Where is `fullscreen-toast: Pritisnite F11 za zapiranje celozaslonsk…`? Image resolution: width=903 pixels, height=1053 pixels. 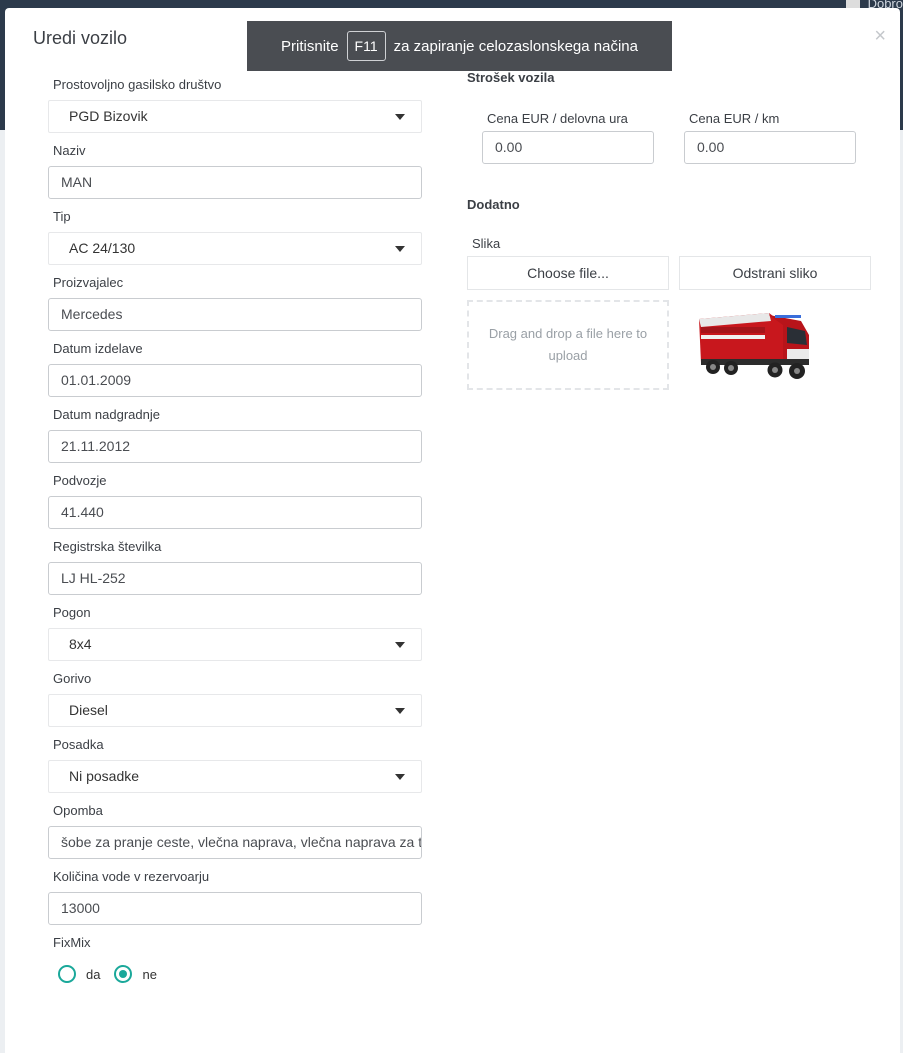 fullscreen-toast: Pritisnite F11 za zapiranje celozaslonsk… is located at coordinates (459, 46).